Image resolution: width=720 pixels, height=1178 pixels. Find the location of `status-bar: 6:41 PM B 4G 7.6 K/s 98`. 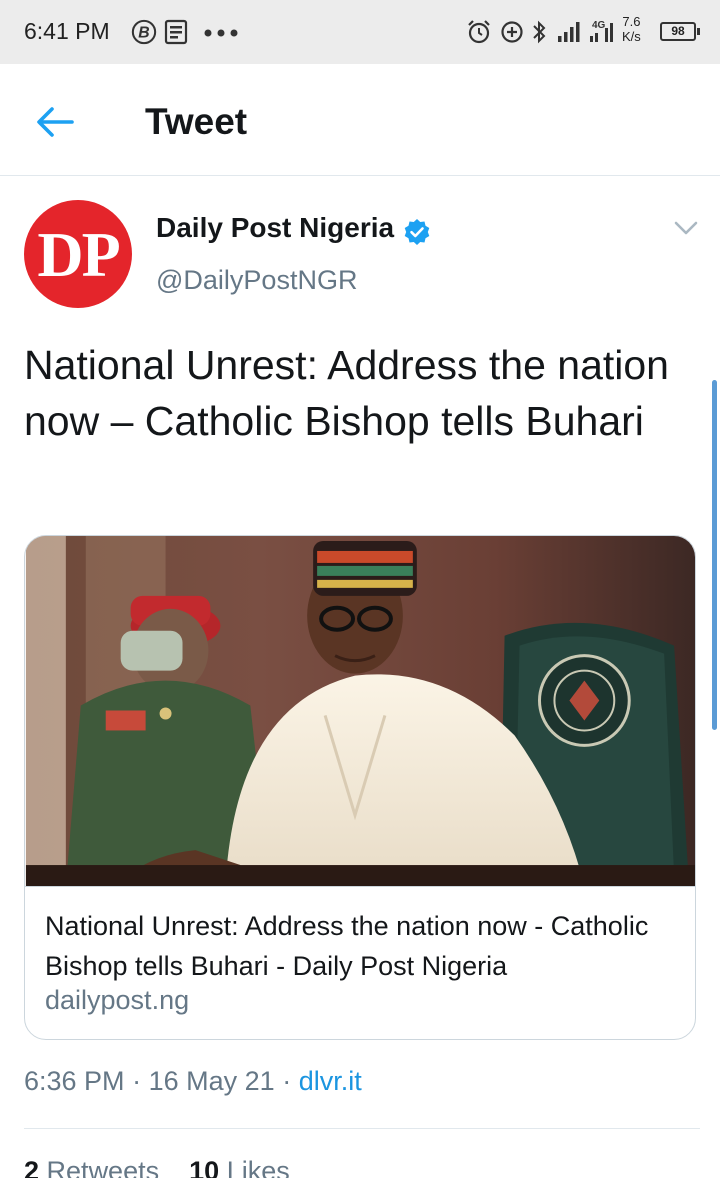

status-bar: 6:41 PM B 4G 7.6 K/s 98 is located at coordinates (360, 32).